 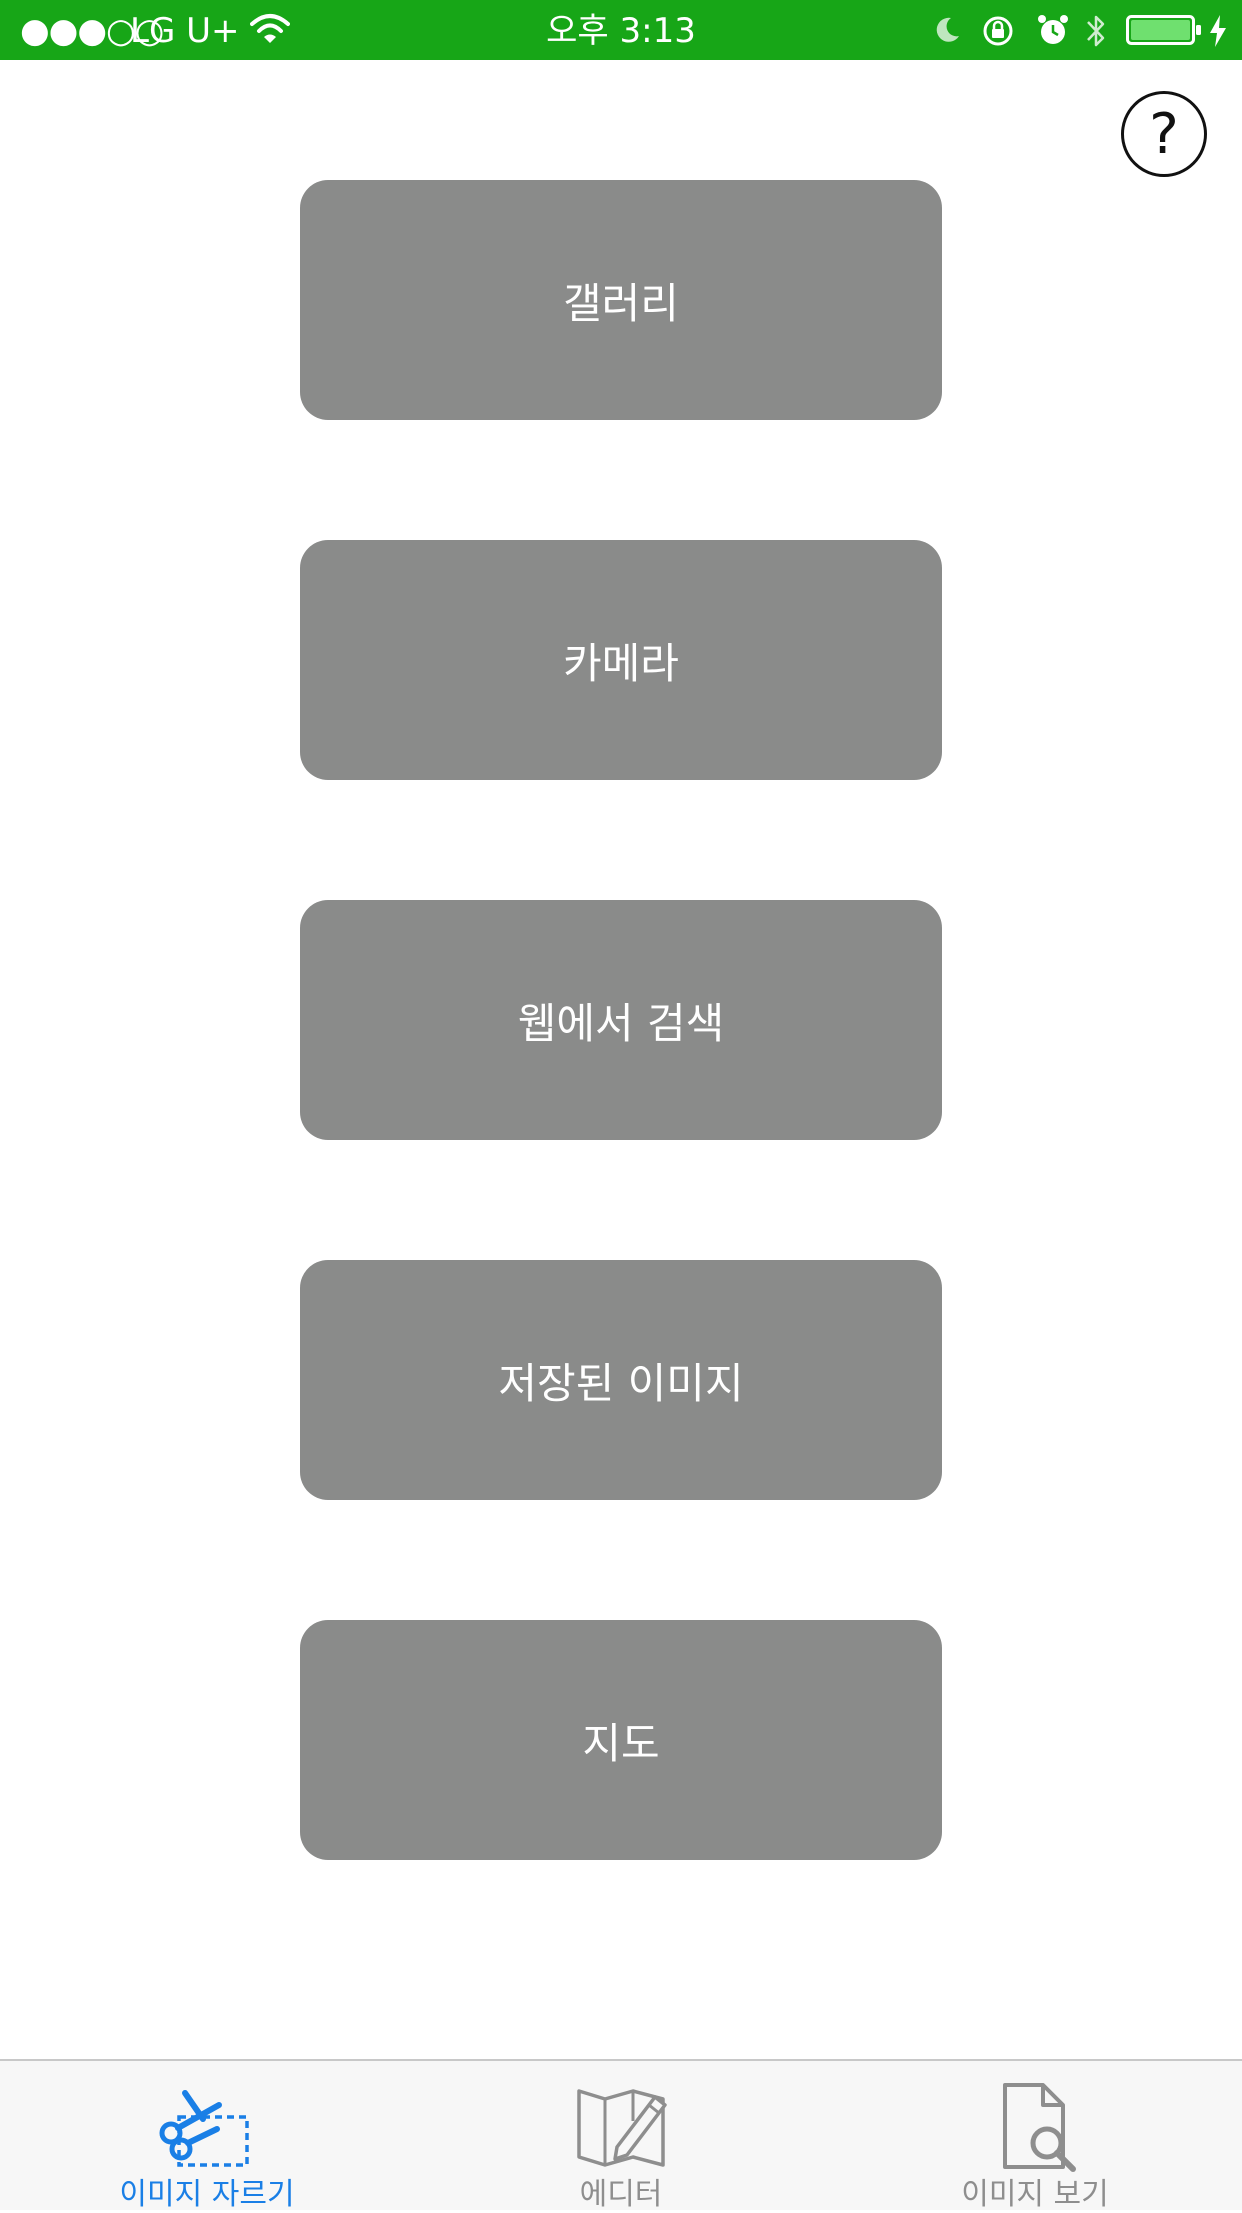 I want to click on moon-icon, so click(x=947, y=29).